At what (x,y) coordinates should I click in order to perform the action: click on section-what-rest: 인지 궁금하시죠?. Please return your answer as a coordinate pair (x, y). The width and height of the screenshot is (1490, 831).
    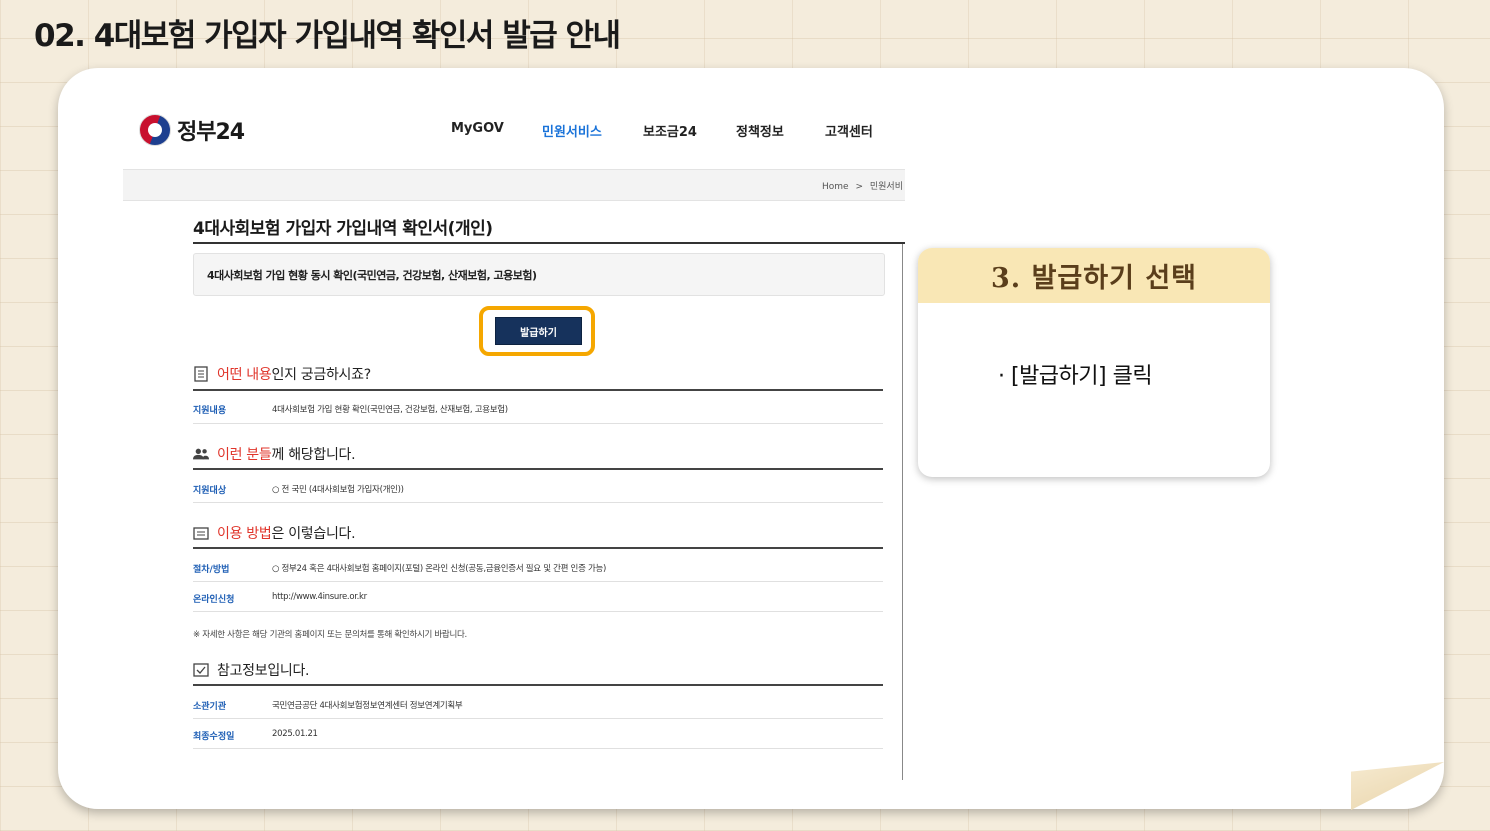
    Looking at the image, I should click on (321, 375).